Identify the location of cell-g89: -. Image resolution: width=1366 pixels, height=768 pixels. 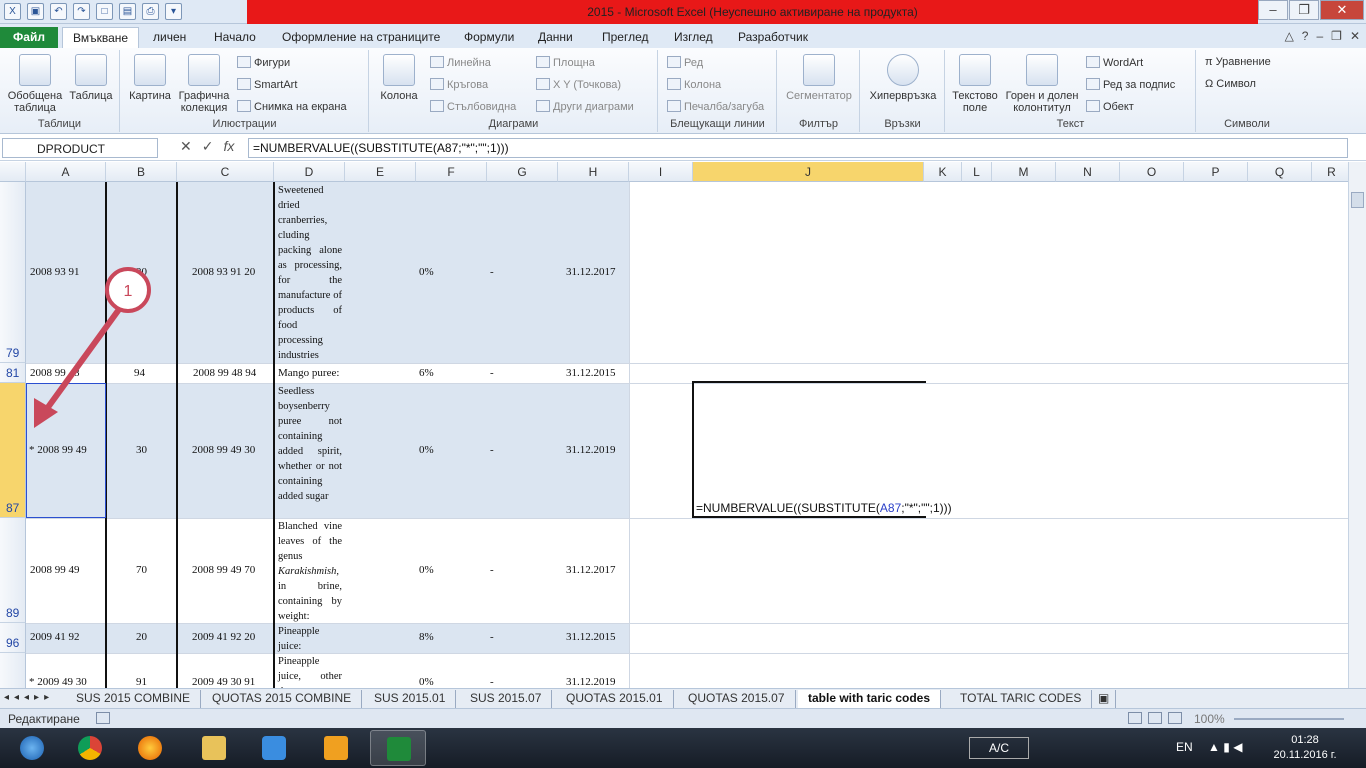
(492, 570).